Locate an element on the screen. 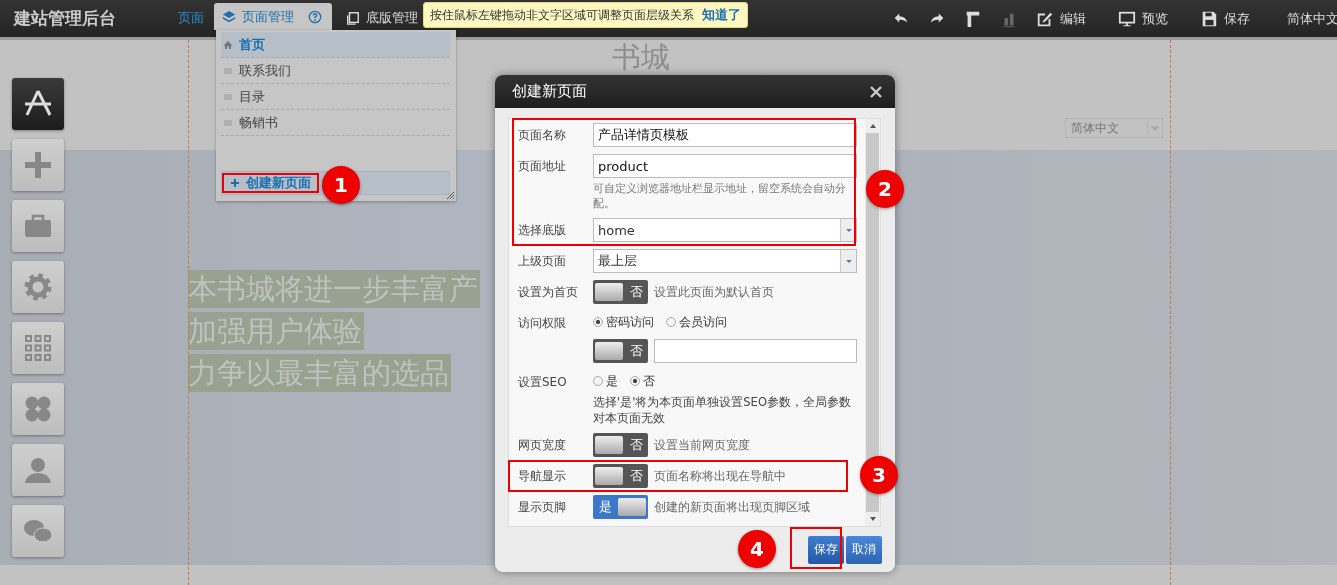 This screenshot has width=1337, height=585. field-note: 创建的新页面将出现页脚区域 is located at coordinates (732, 507).